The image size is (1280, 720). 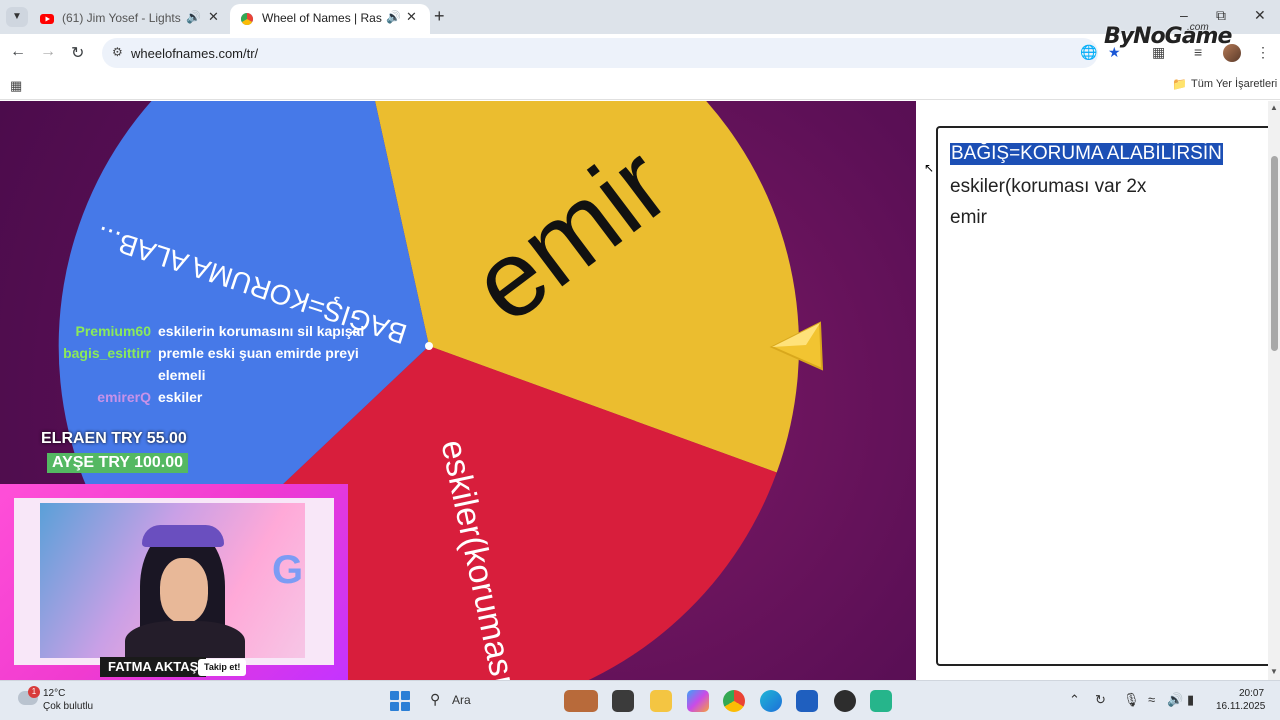 I want to click on reload-button: ↻, so click(x=77, y=53).